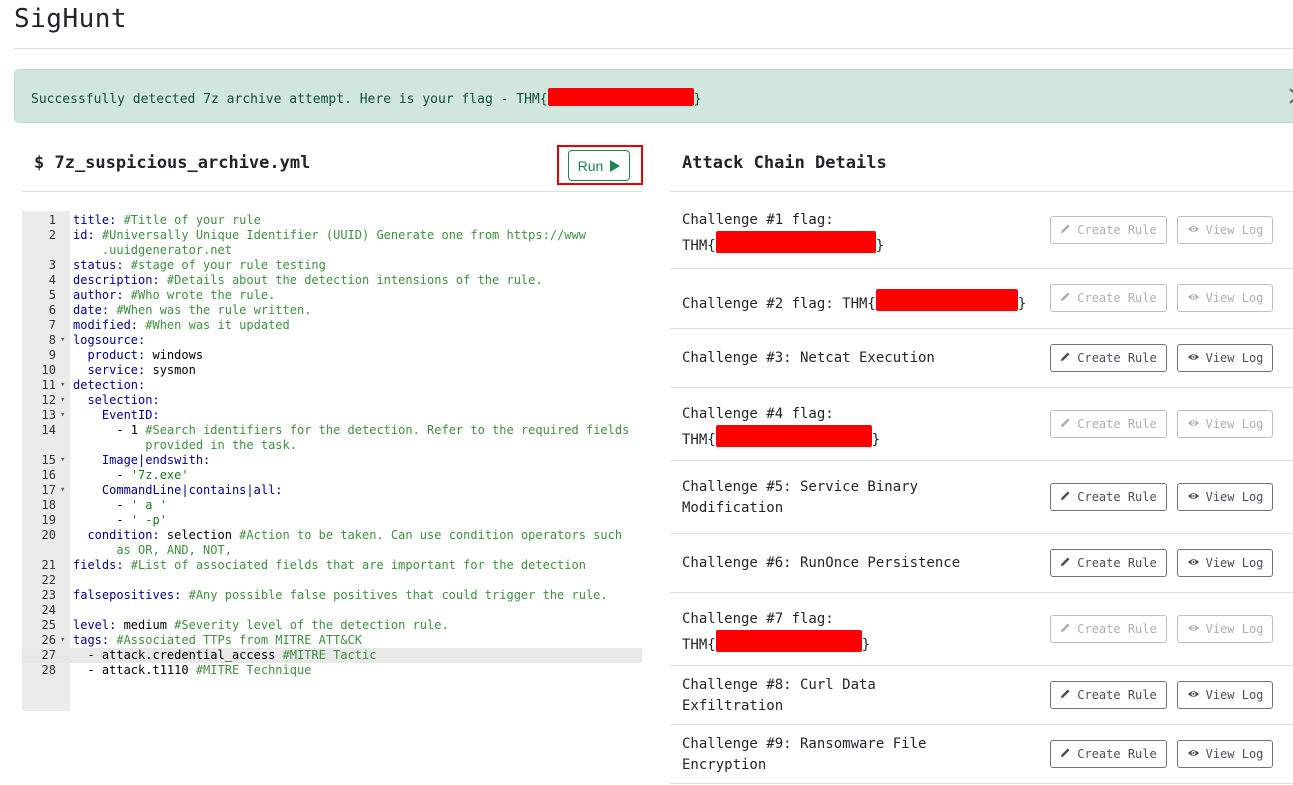 The image size is (1293, 785). I want to click on code-text: date: #When was the rule written., so click(192, 310).